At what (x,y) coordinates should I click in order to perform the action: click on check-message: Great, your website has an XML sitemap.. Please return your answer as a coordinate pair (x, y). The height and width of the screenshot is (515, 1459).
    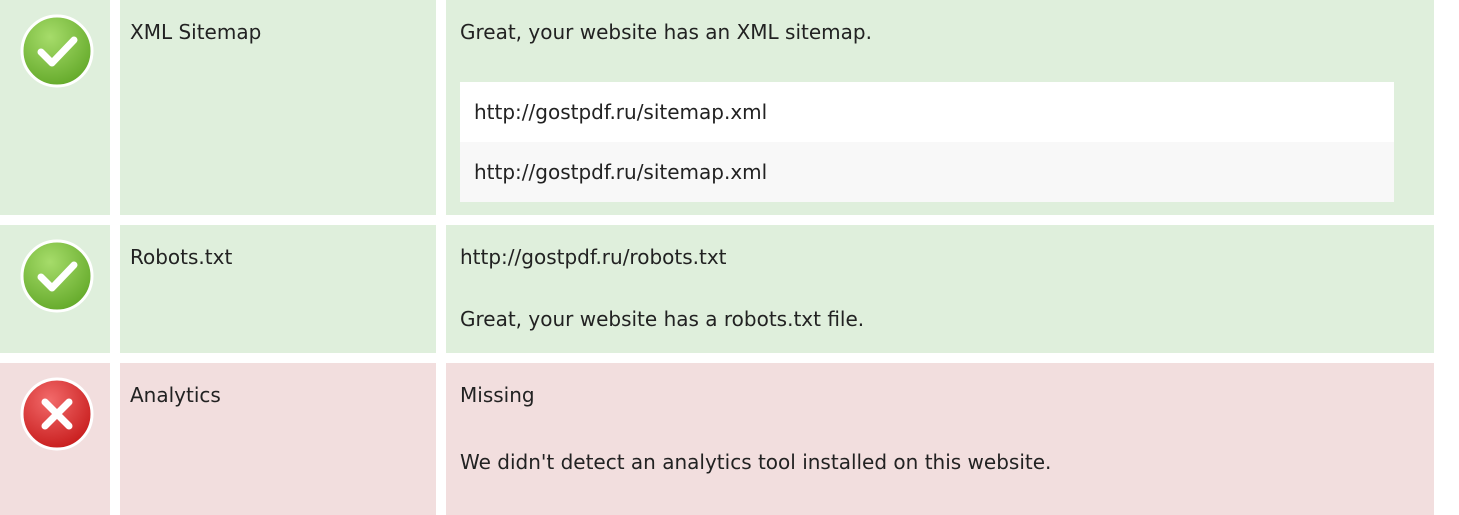
    Looking at the image, I should click on (666, 32).